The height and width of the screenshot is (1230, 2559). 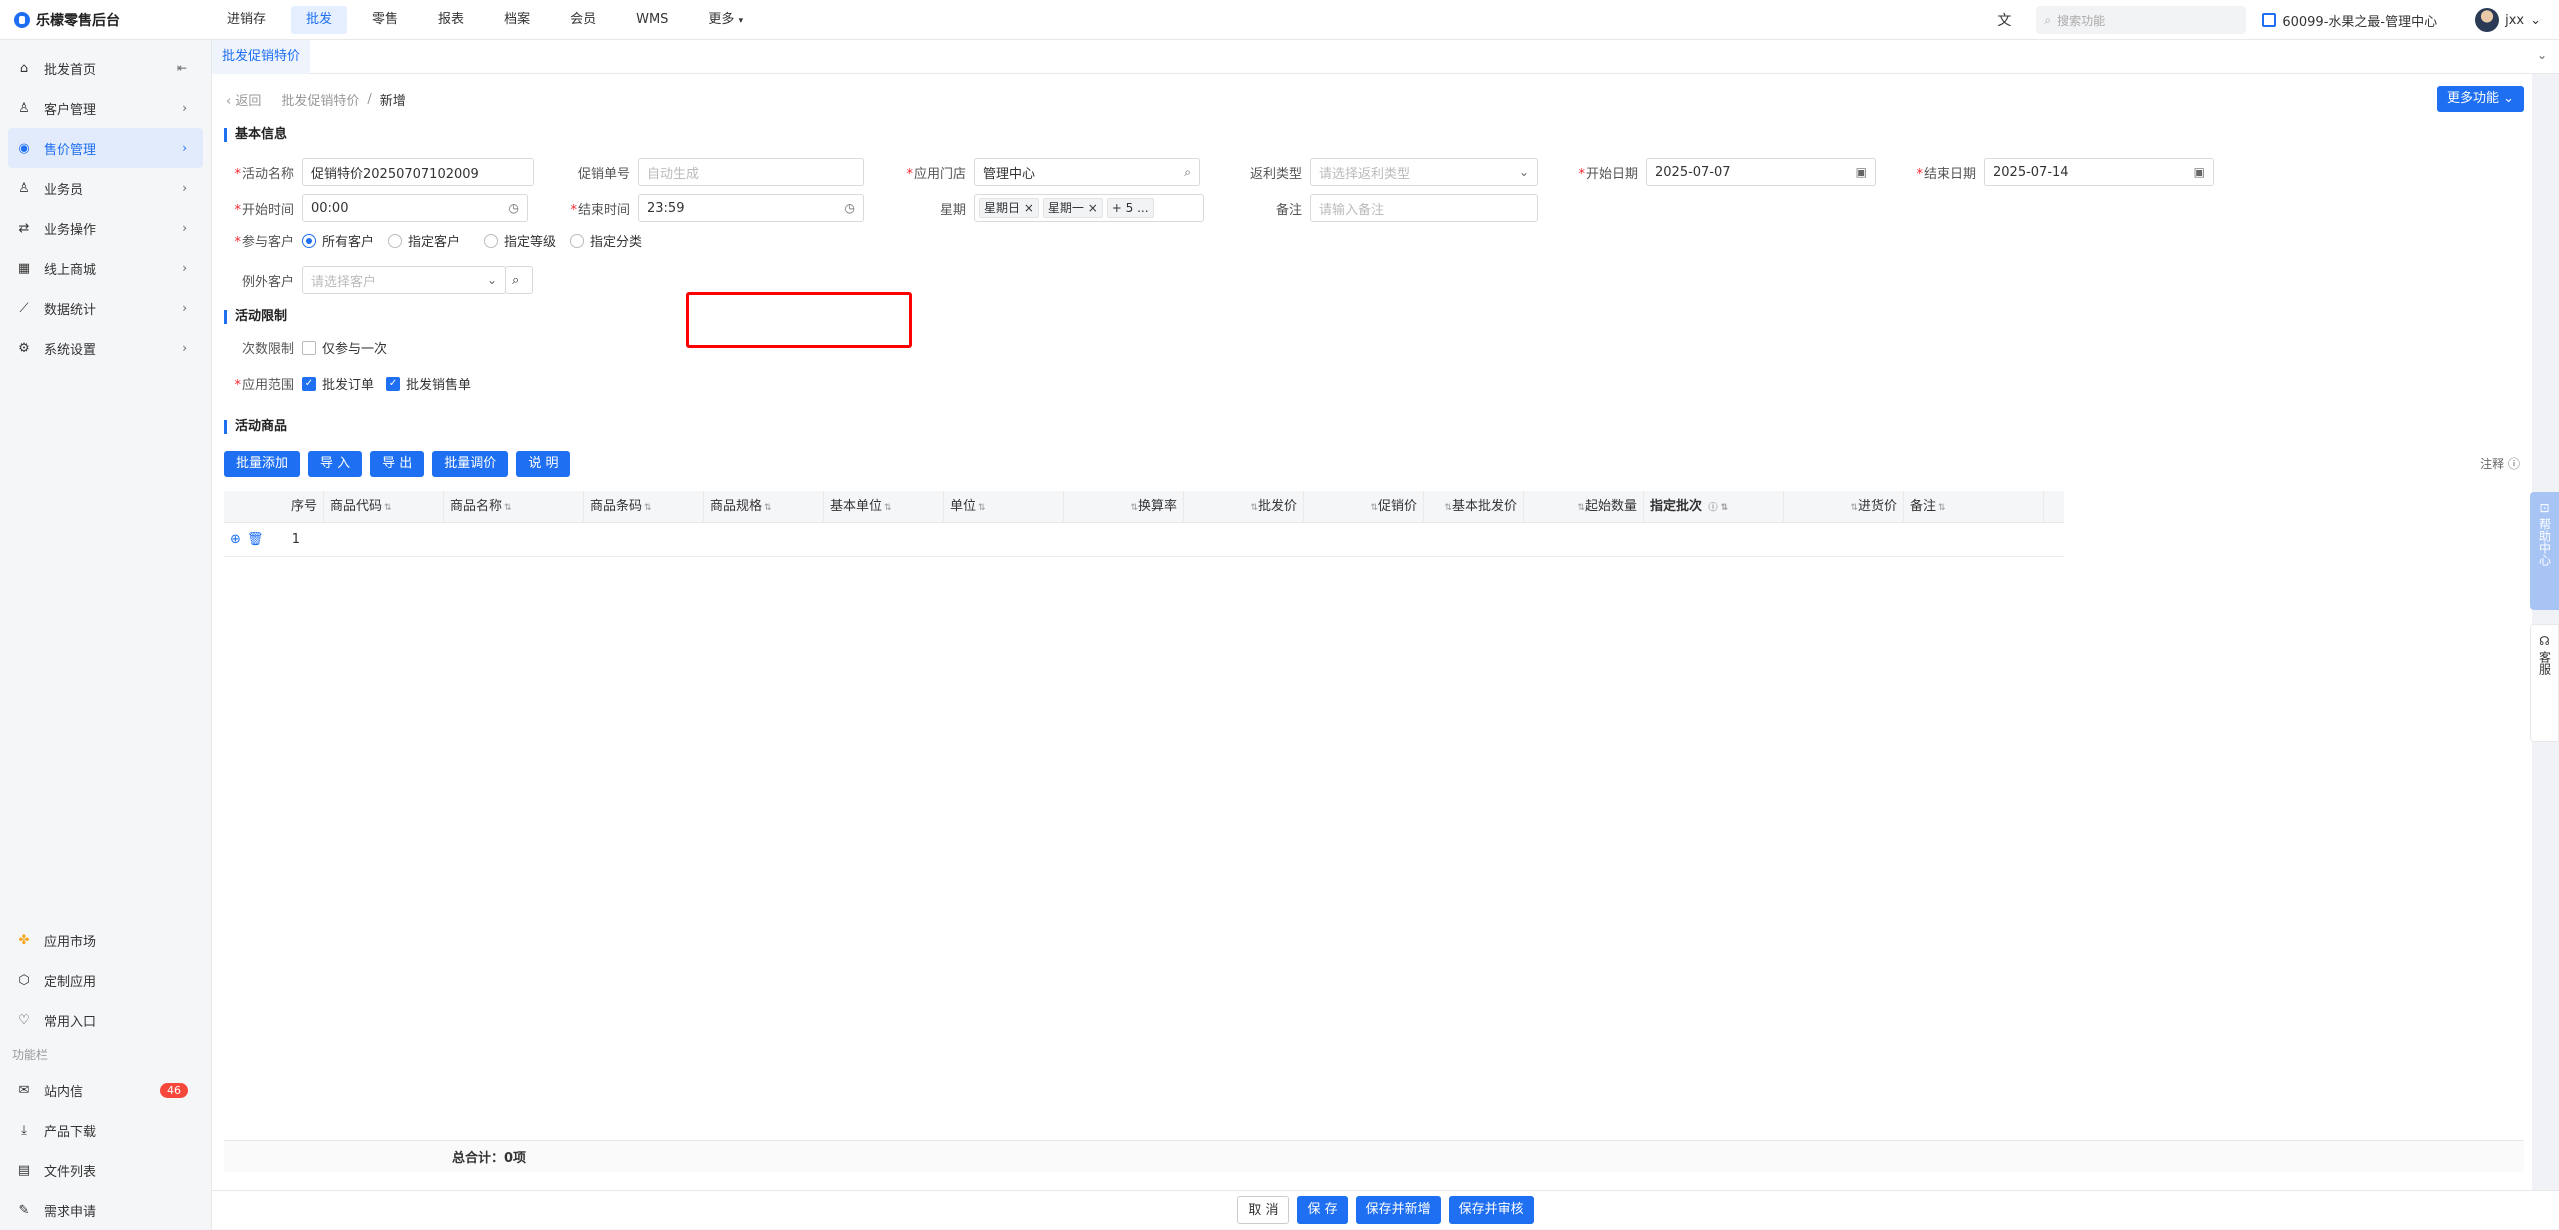 I want to click on nav-item-reports: 报表, so click(x=451, y=20).